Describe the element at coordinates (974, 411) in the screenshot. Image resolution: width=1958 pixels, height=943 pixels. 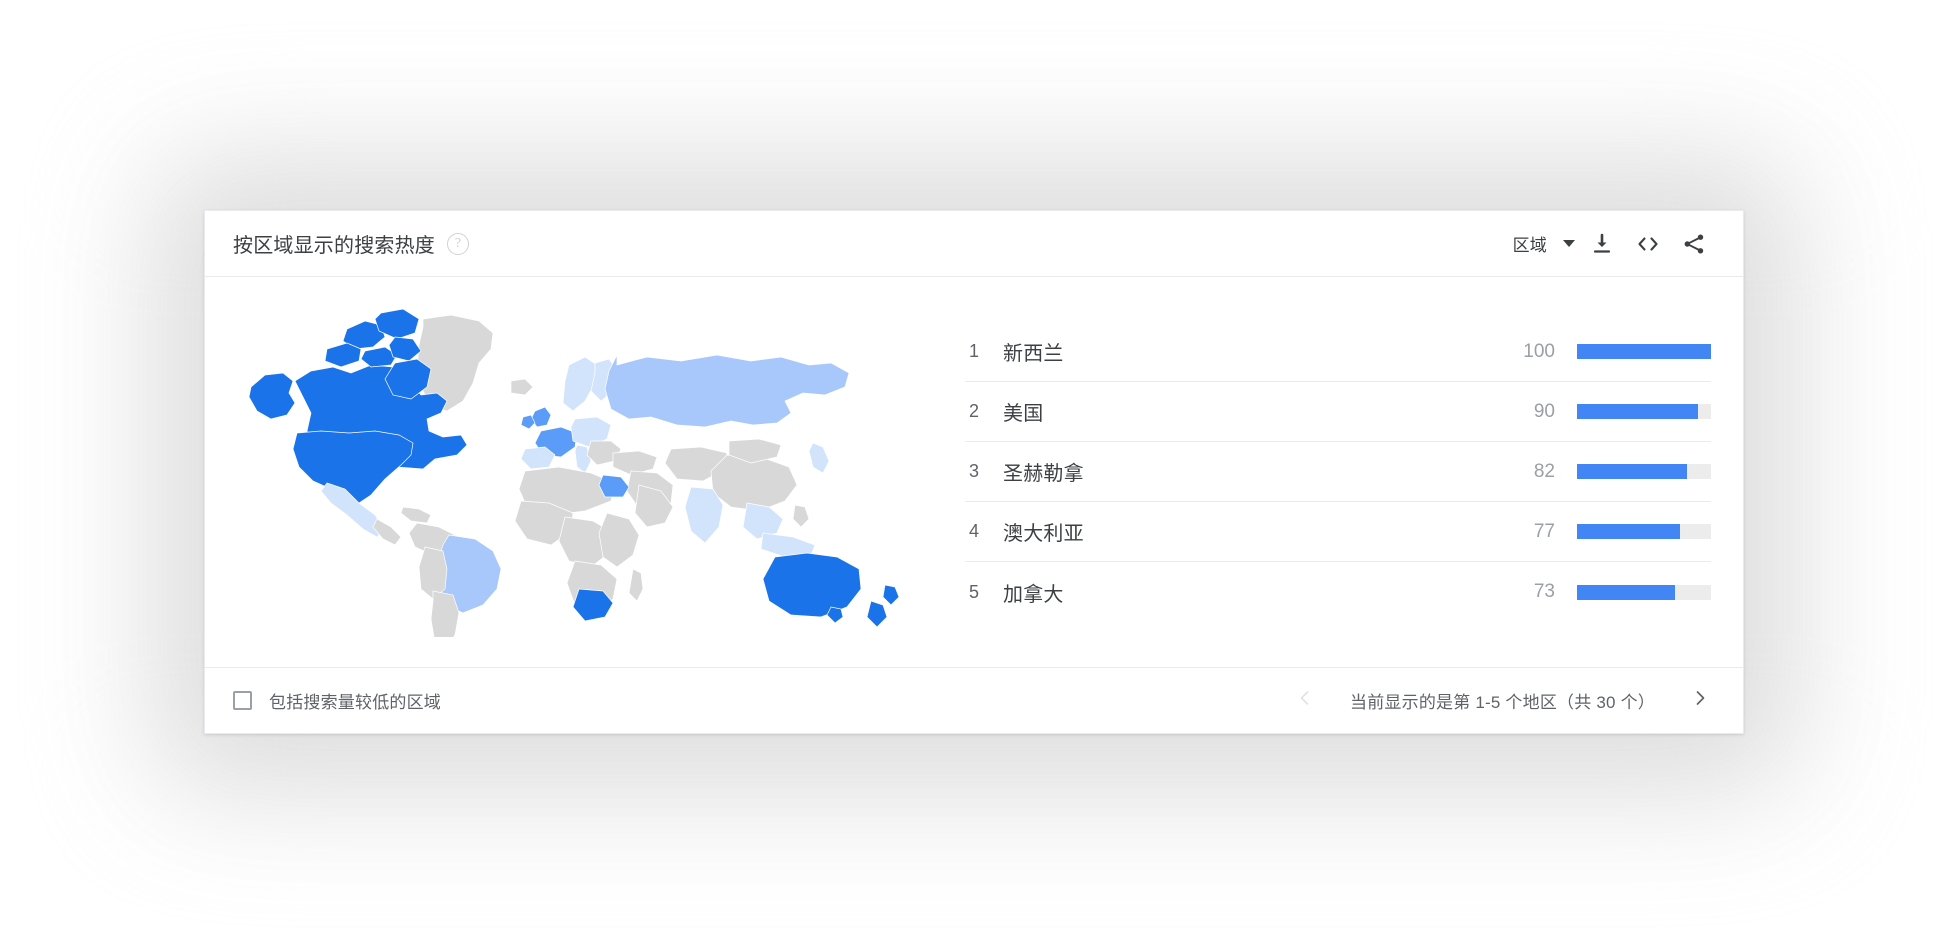
I see `rank-number: 2` at that location.